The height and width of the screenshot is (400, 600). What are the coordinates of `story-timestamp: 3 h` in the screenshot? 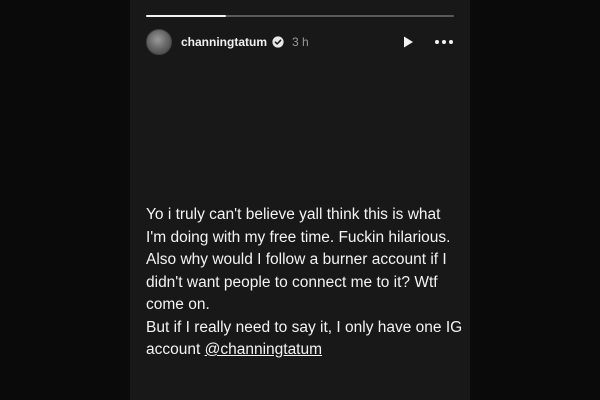 It's located at (300, 42).